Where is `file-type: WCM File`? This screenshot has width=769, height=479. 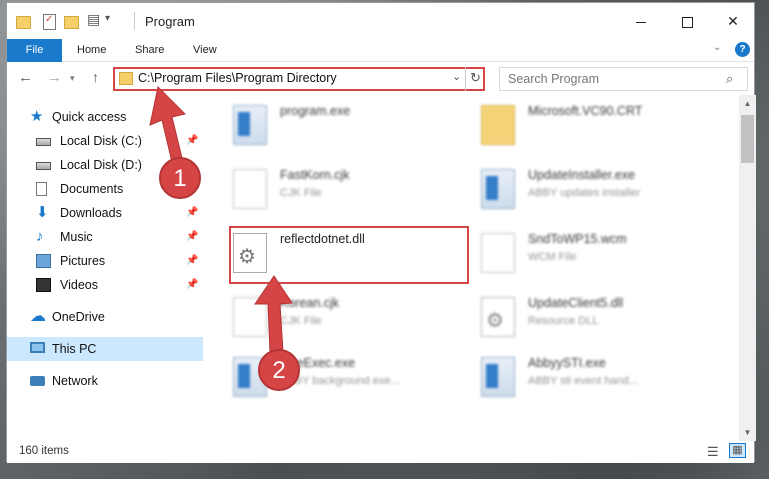 file-type: WCM File is located at coordinates (552, 257).